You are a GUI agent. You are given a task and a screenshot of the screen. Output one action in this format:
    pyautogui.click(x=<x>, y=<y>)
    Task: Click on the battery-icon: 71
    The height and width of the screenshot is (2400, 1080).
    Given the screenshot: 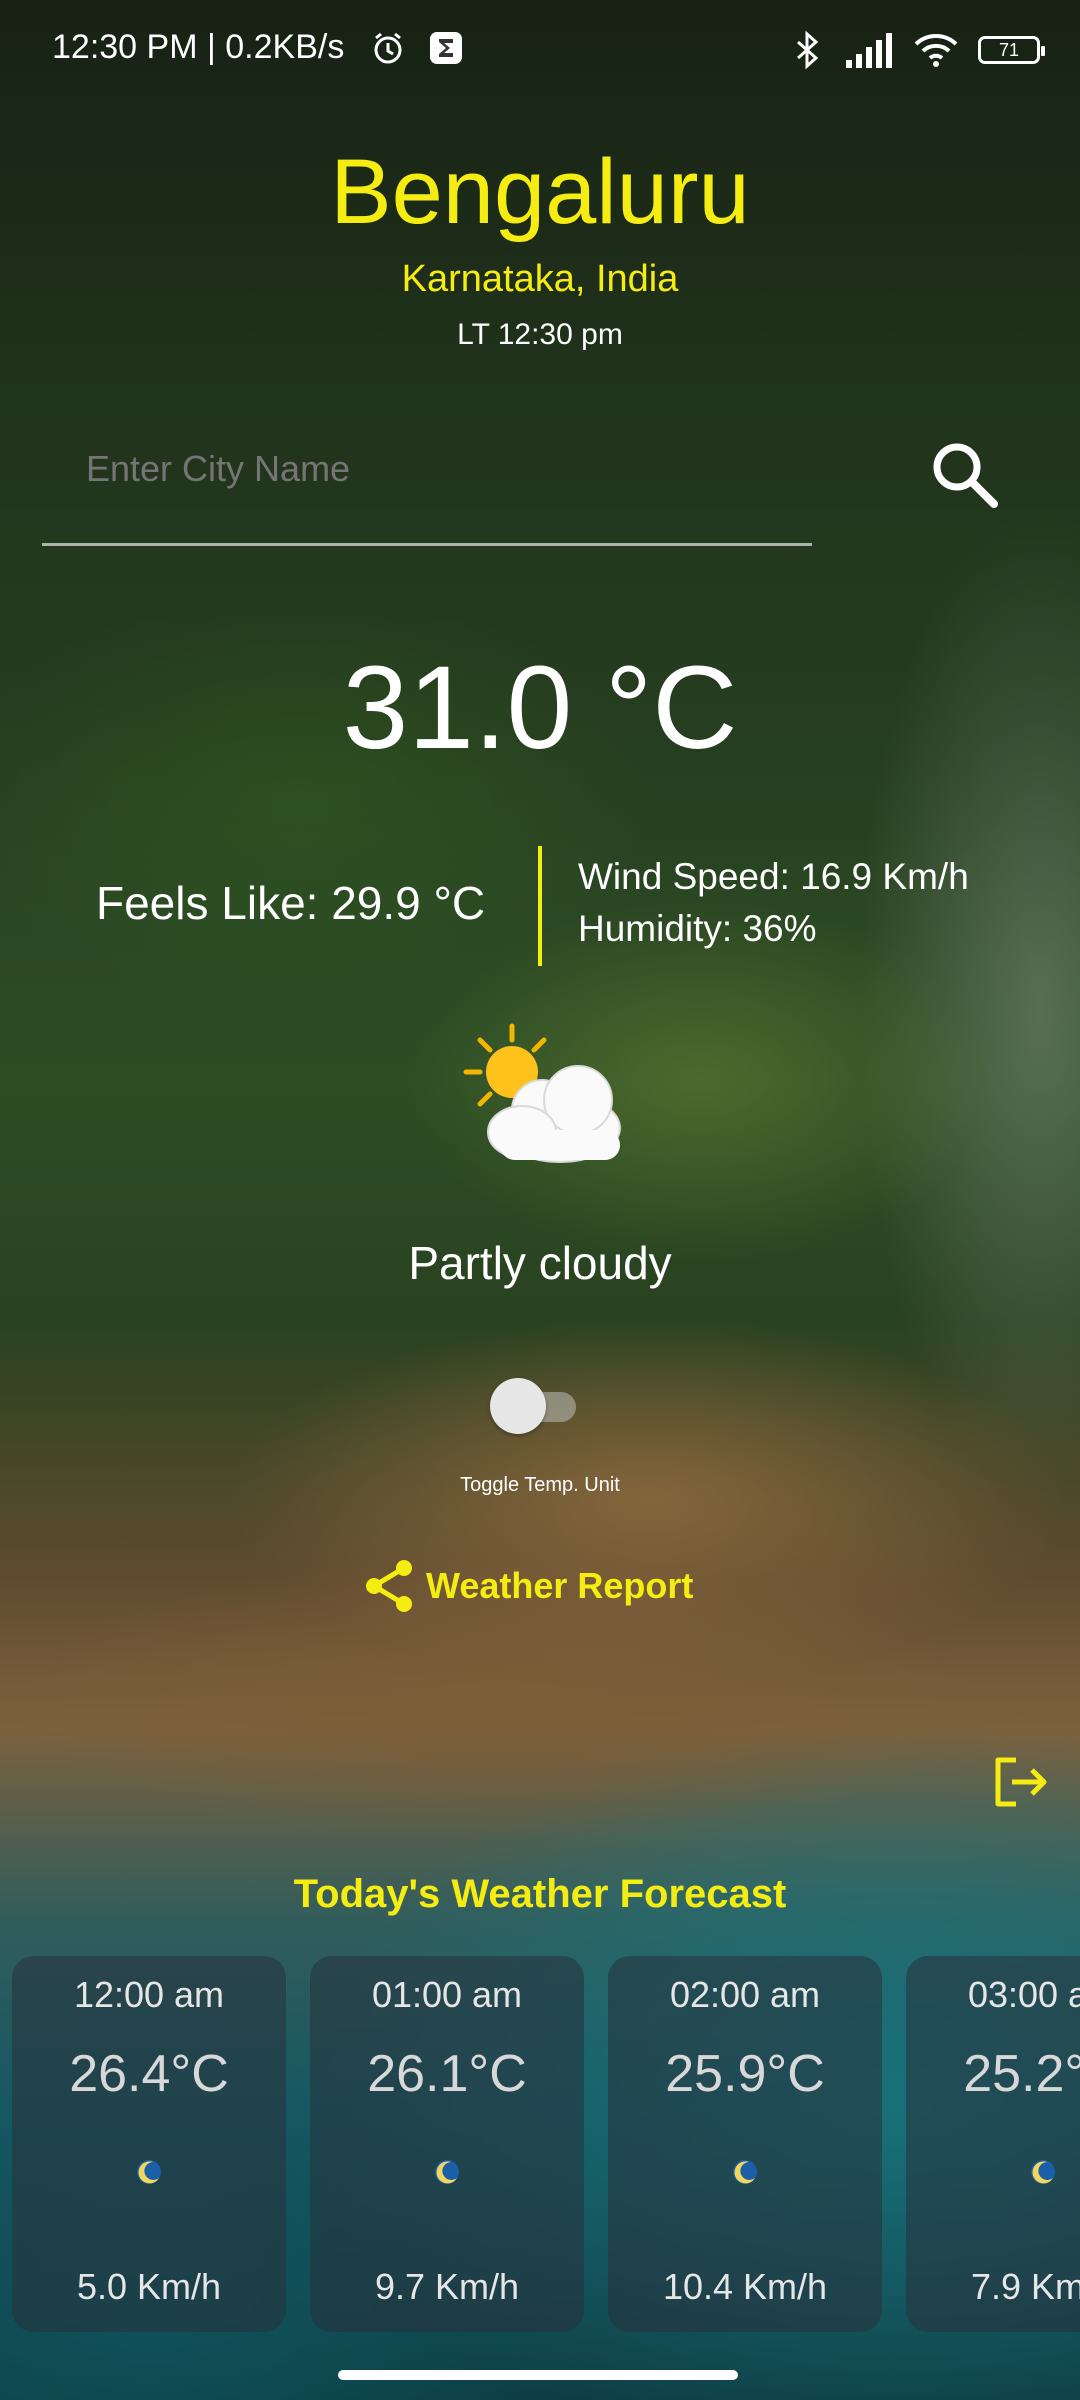 What is the action you would take?
    pyautogui.click(x=1011, y=50)
    